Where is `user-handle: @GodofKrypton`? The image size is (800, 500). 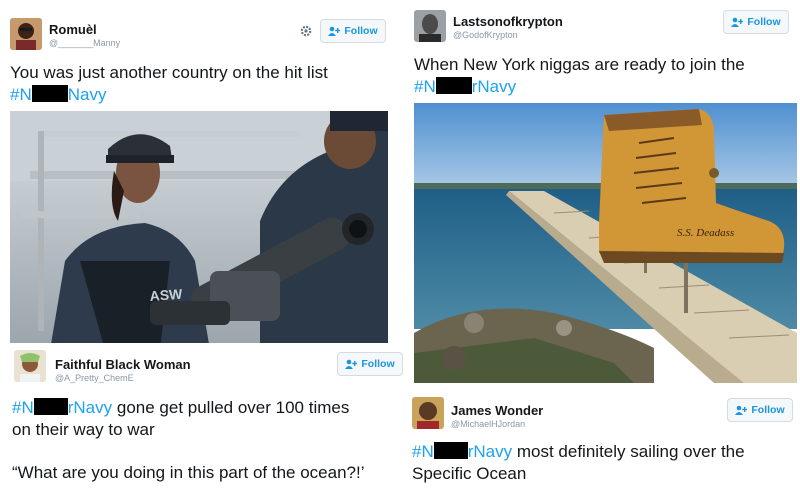
user-handle: @GodofKrypton is located at coordinates (485, 35).